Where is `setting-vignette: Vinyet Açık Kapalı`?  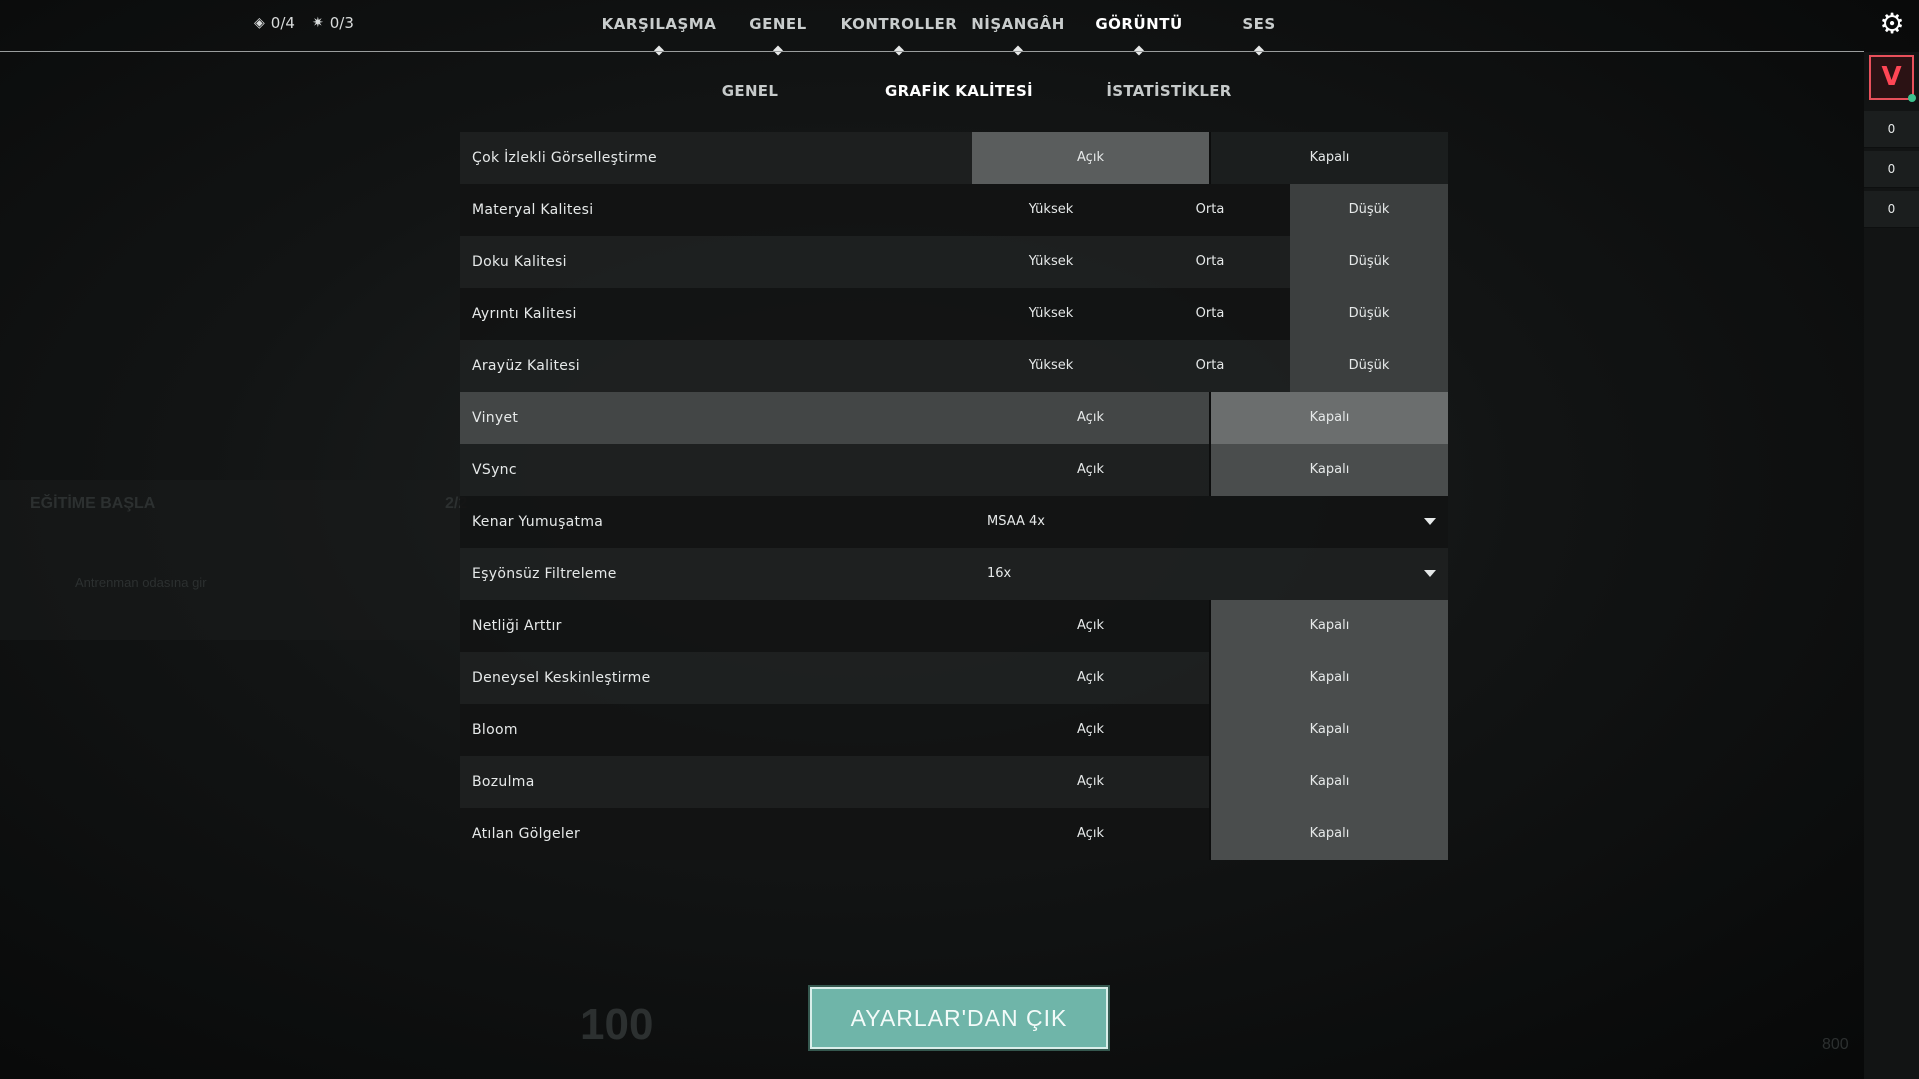 setting-vignette: Vinyet Açık Kapalı is located at coordinates (954, 418).